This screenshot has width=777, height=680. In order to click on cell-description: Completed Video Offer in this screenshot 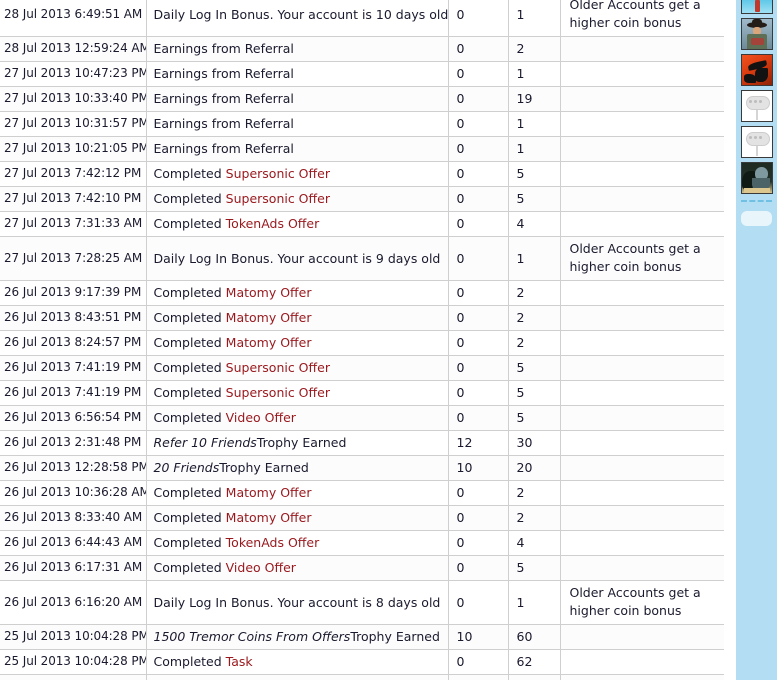, I will do `click(297, 418)`.